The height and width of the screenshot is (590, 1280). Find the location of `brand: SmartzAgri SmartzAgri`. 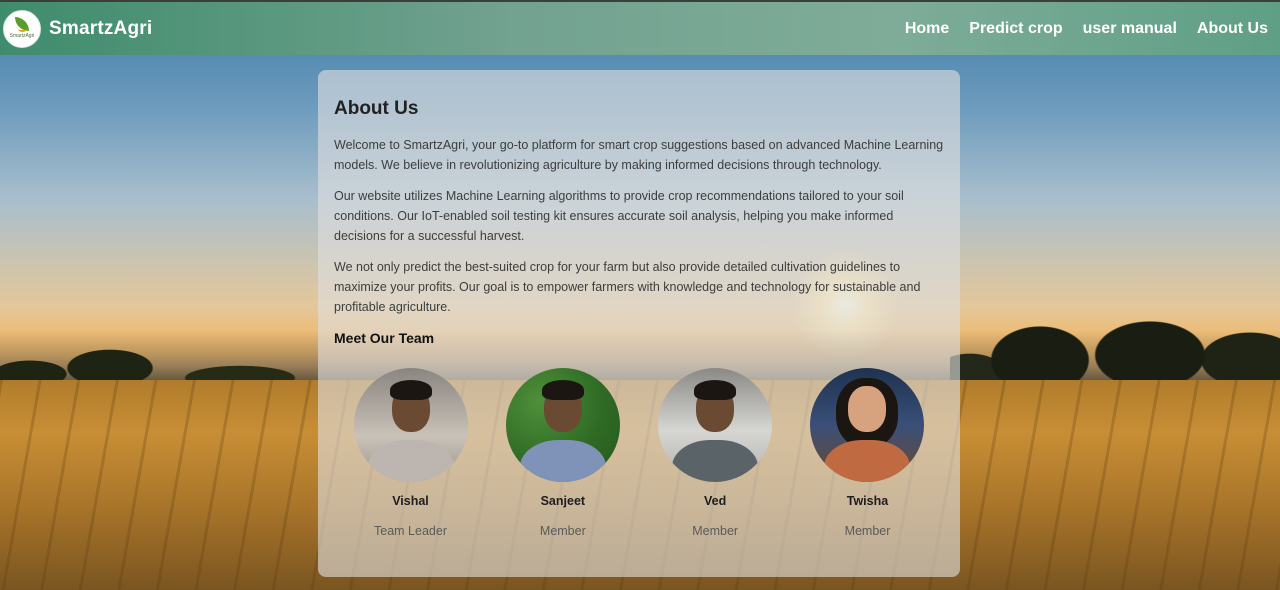

brand: SmartzAgri SmartzAgri is located at coordinates (77, 28).